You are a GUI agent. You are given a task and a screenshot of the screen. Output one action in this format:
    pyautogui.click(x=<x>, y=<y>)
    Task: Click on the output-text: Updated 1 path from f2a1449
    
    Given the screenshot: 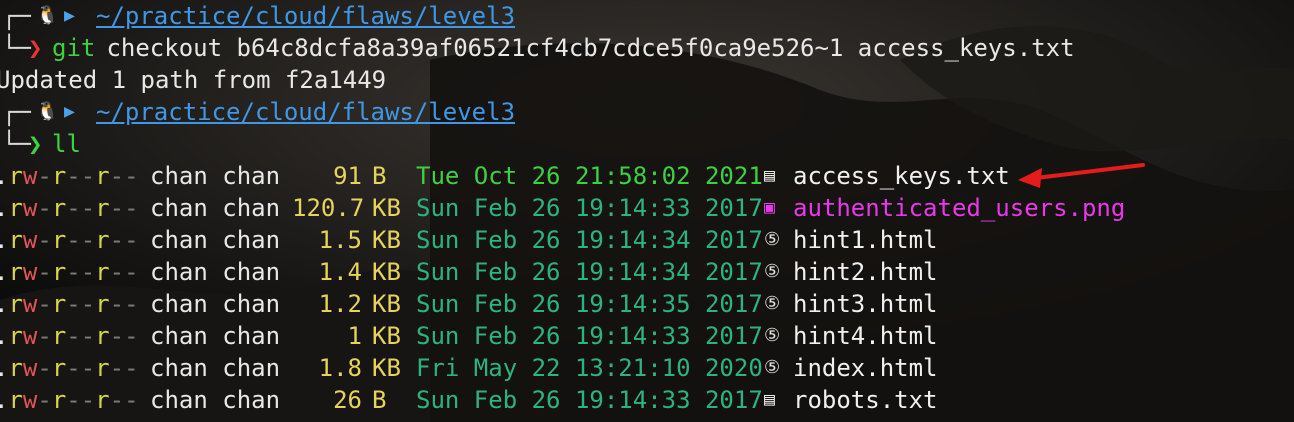 What is the action you would take?
    pyautogui.click(x=193, y=80)
    